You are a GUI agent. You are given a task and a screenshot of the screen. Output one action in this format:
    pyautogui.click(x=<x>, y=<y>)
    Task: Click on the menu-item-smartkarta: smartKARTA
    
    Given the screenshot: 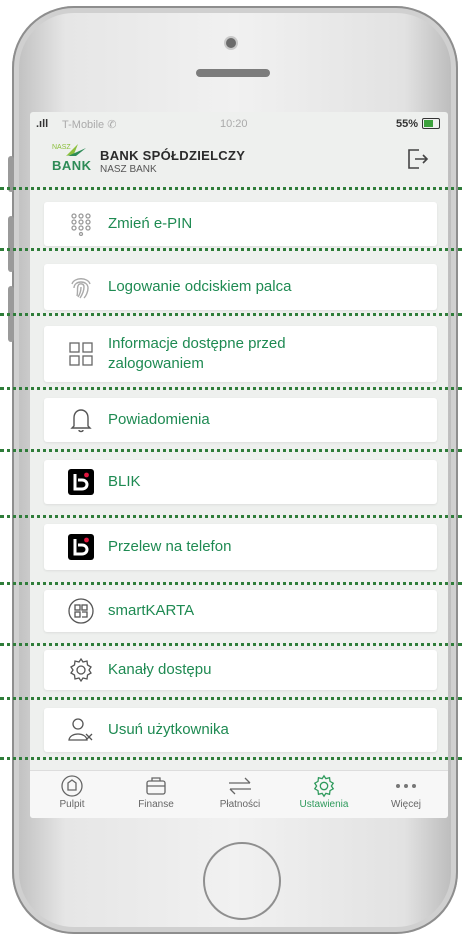 What is the action you would take?
    pyautogui.click(x=240, y=611)
    